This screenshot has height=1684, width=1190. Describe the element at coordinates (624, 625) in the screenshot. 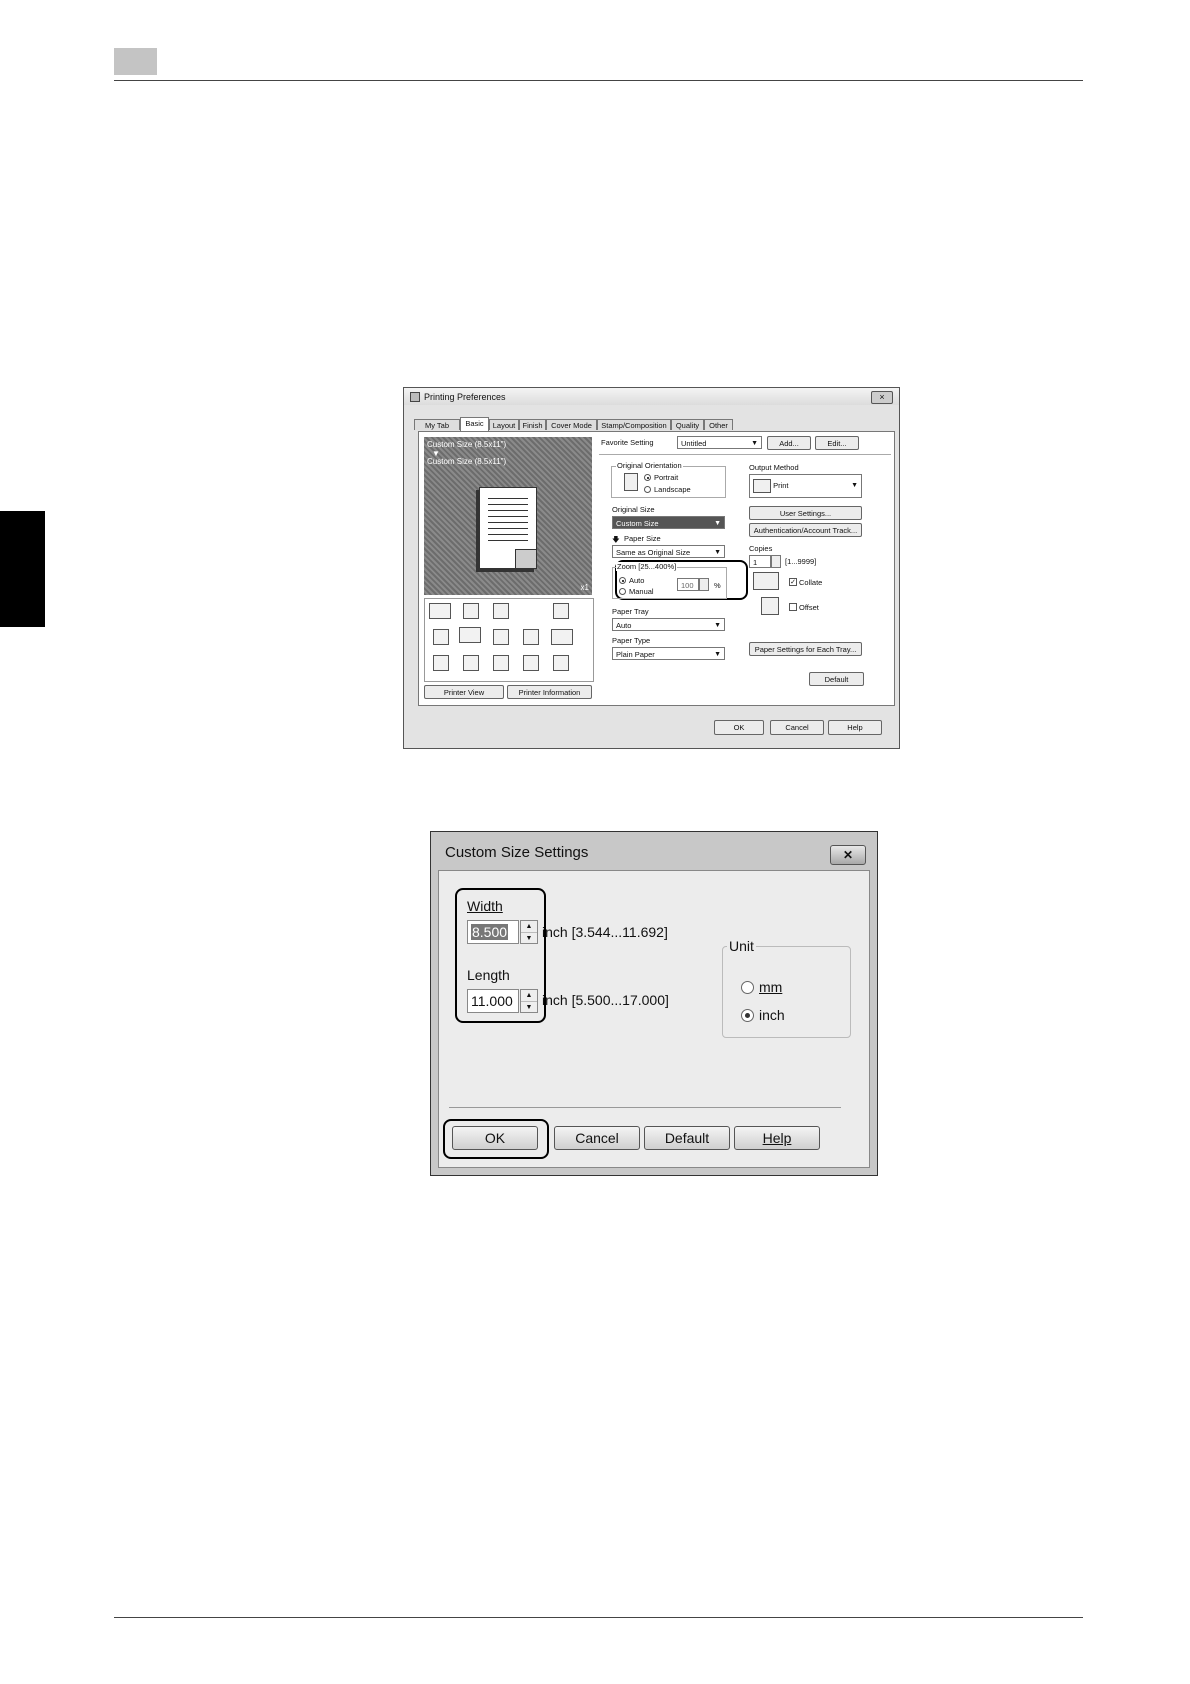

I see `paper-tray-value: Auto` at that location.